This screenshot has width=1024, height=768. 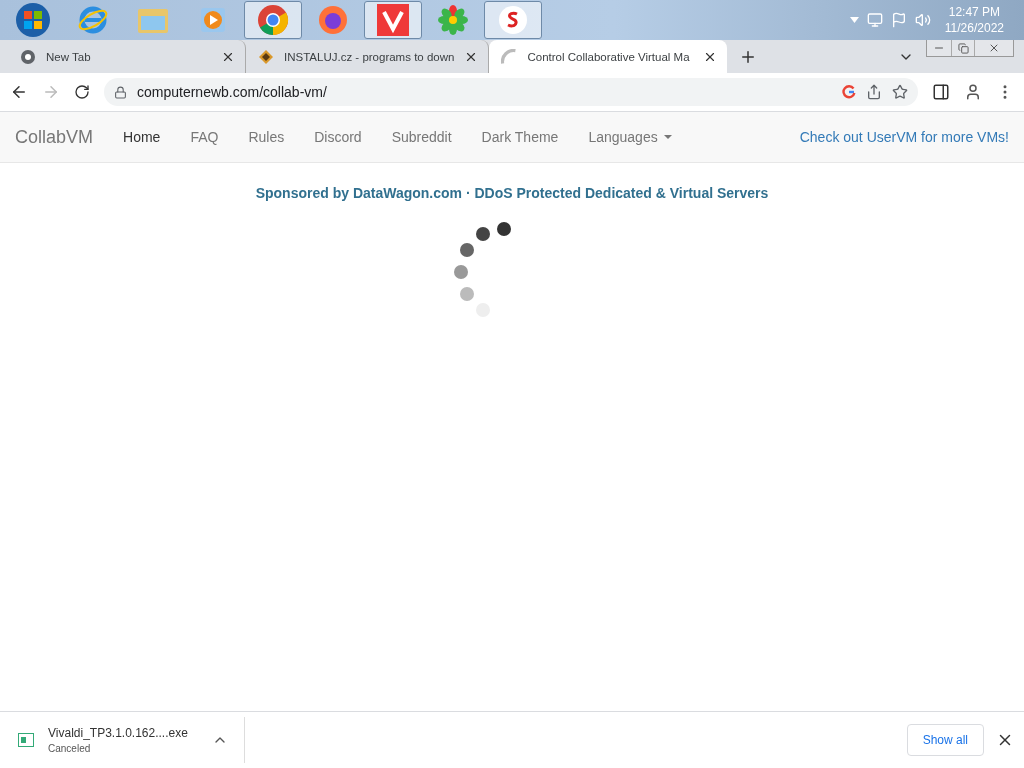 What do you see at coordinates (204, 137) in the screenshot?
I see `nav-link: FAQ` at bounding box center [204, 137].